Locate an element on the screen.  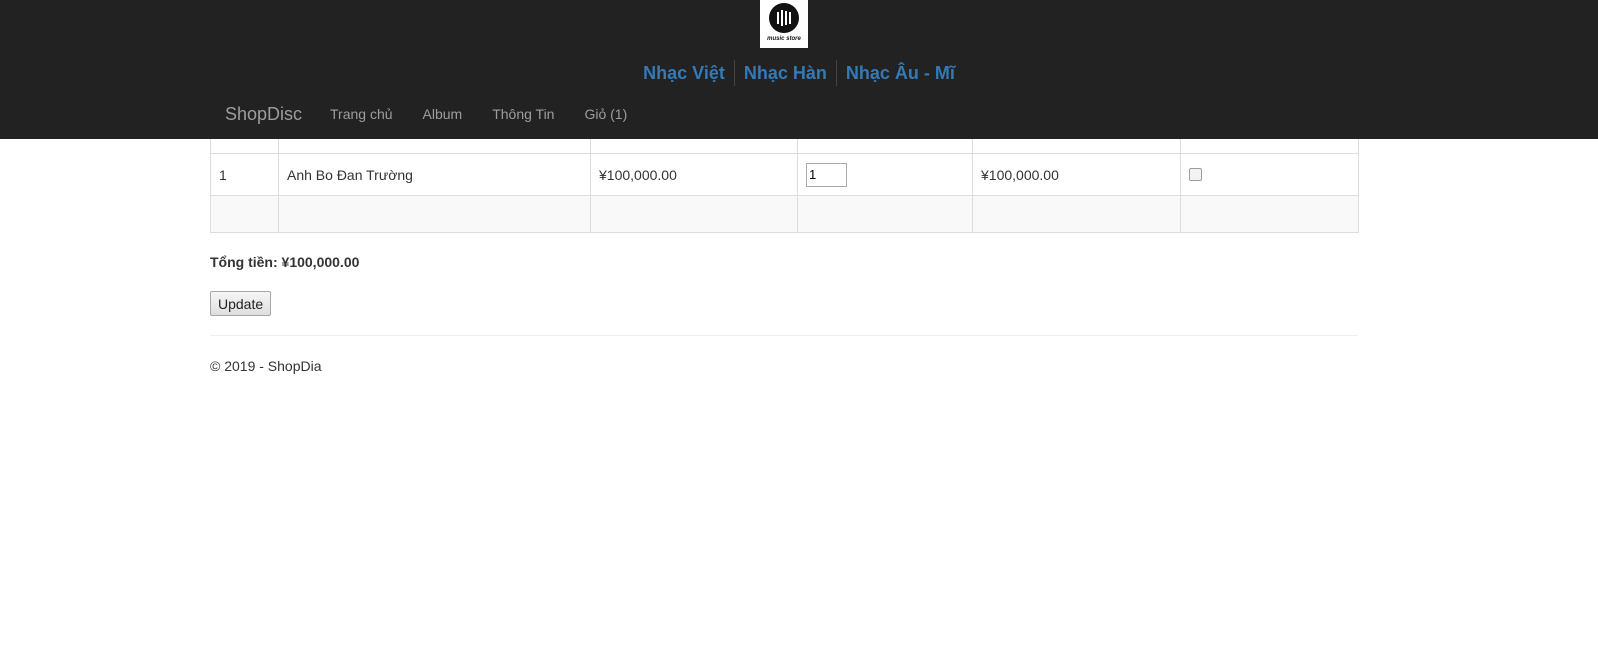
nav-links: Trang chủ Album Thông Tin Giỏ (1) is located at coordinates (478, 114).